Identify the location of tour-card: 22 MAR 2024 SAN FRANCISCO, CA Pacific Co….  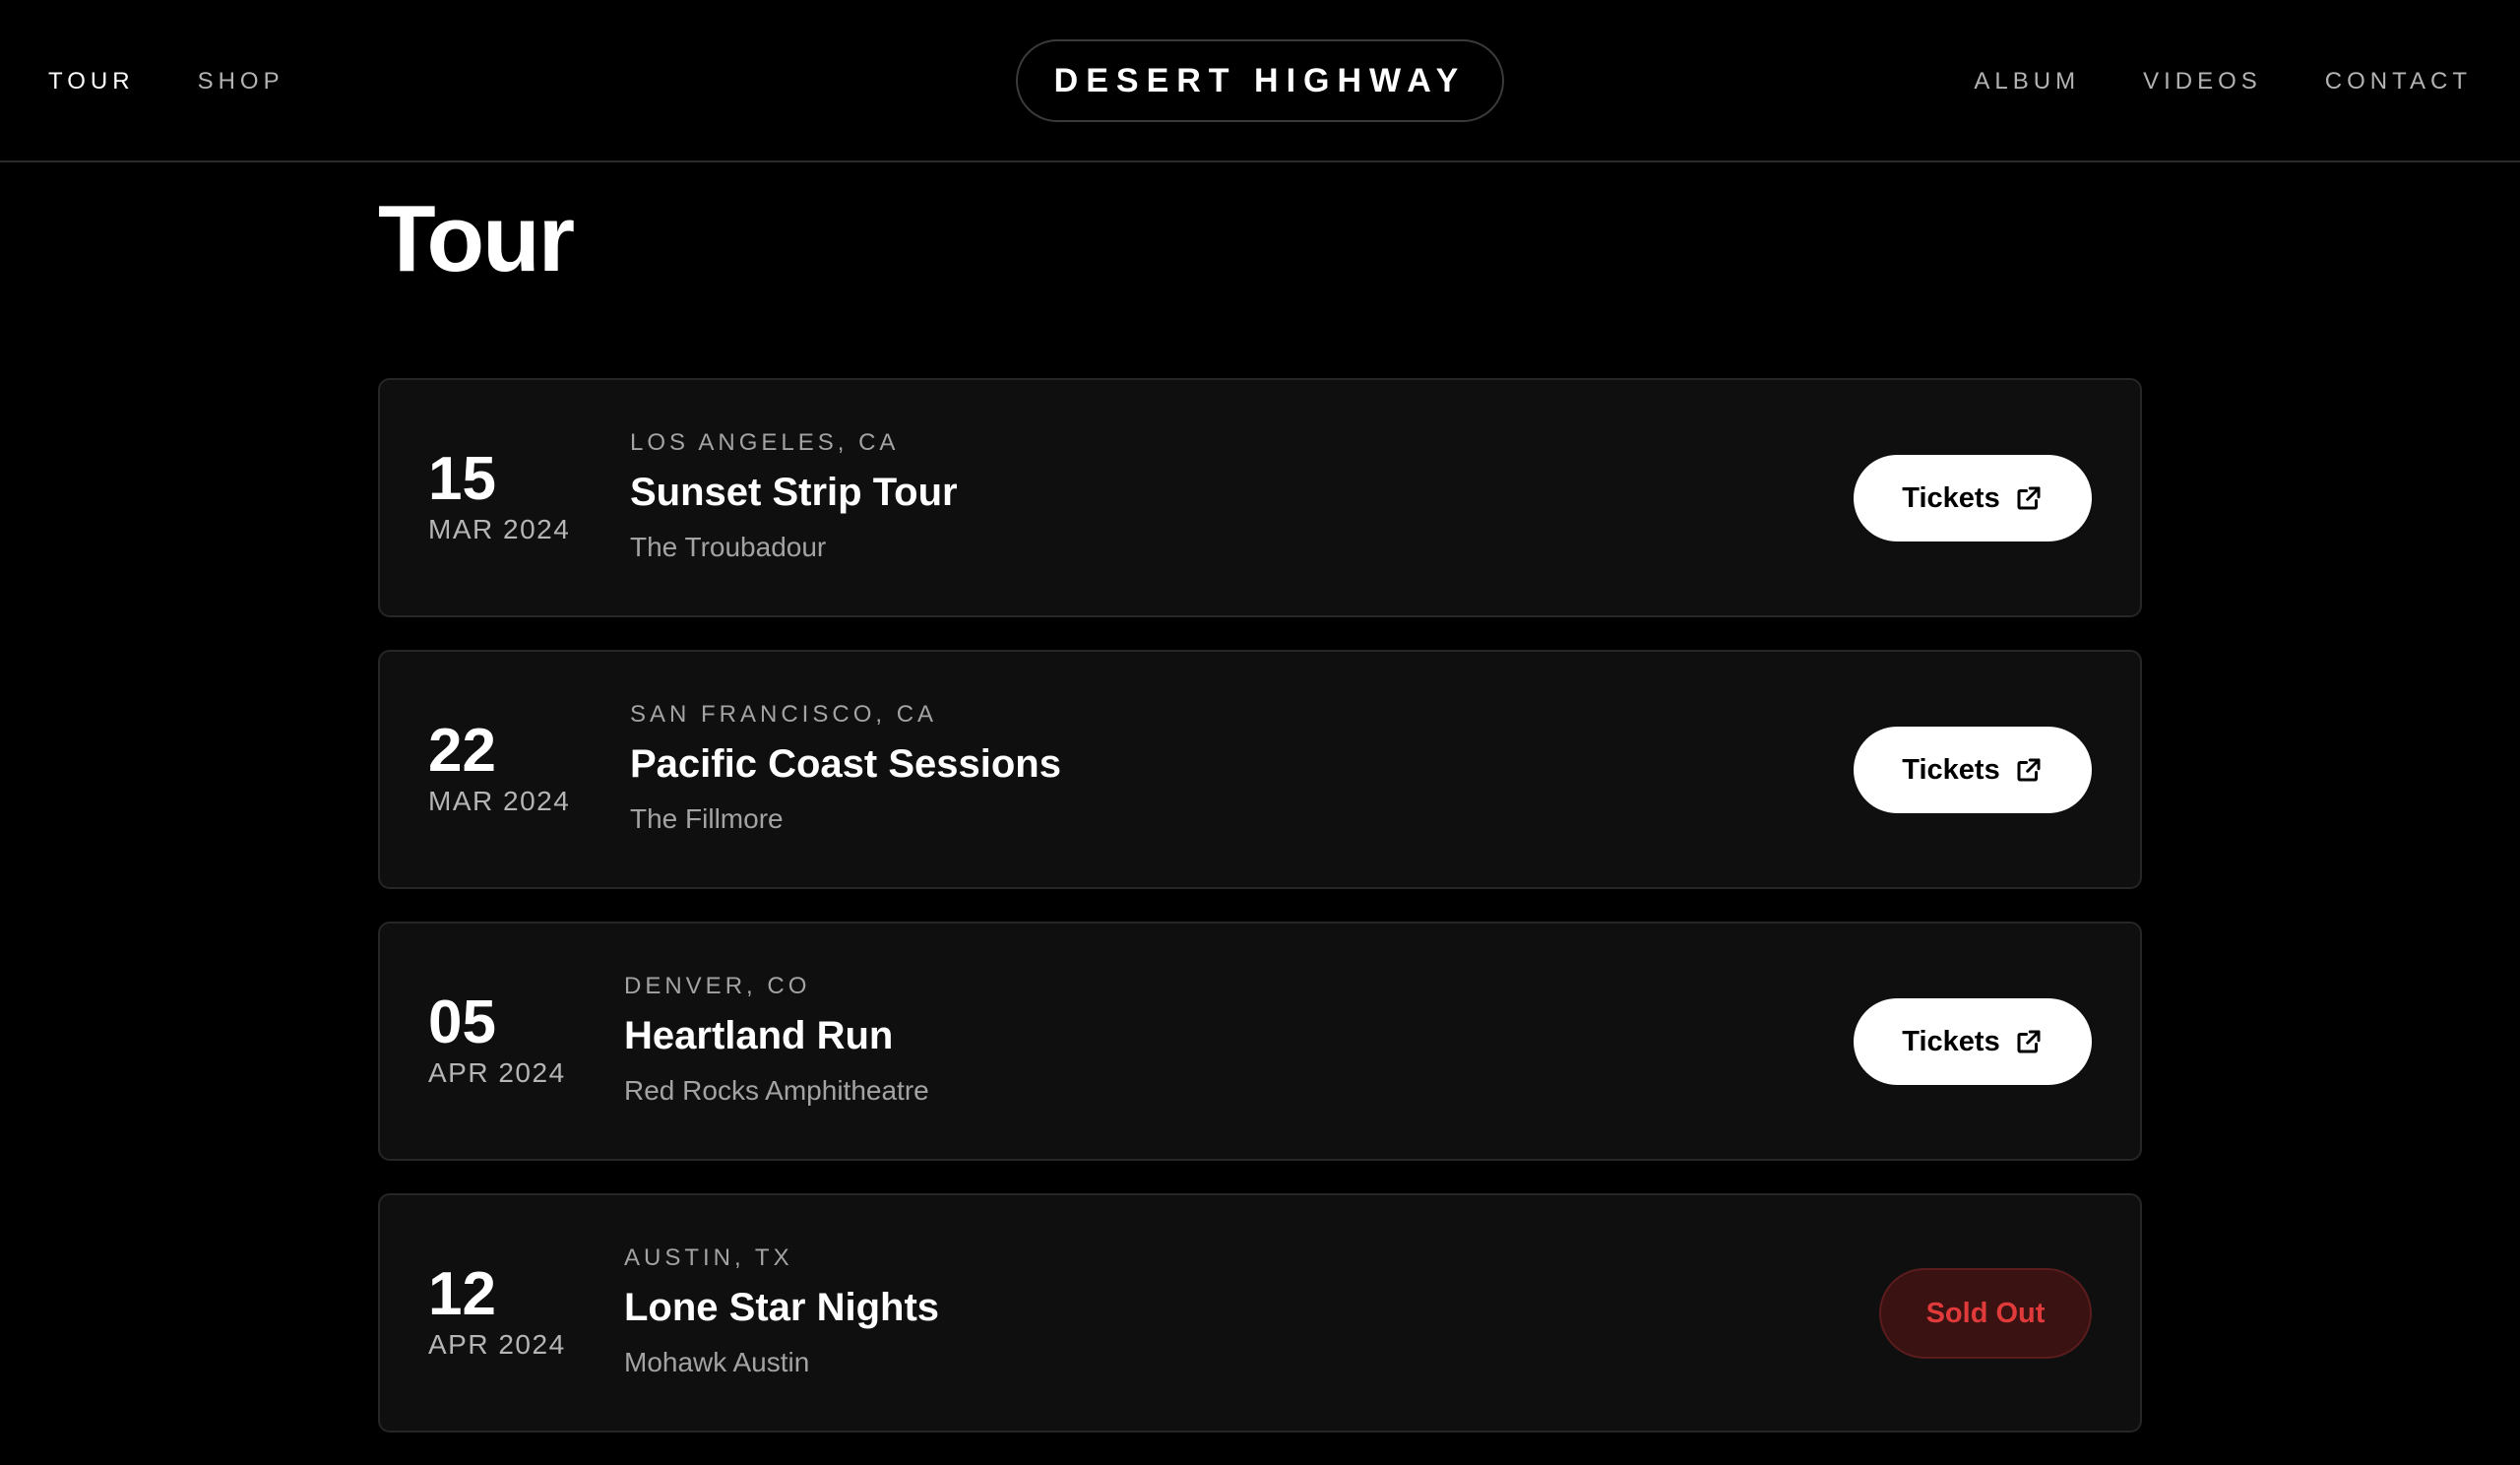
(1260, 770).